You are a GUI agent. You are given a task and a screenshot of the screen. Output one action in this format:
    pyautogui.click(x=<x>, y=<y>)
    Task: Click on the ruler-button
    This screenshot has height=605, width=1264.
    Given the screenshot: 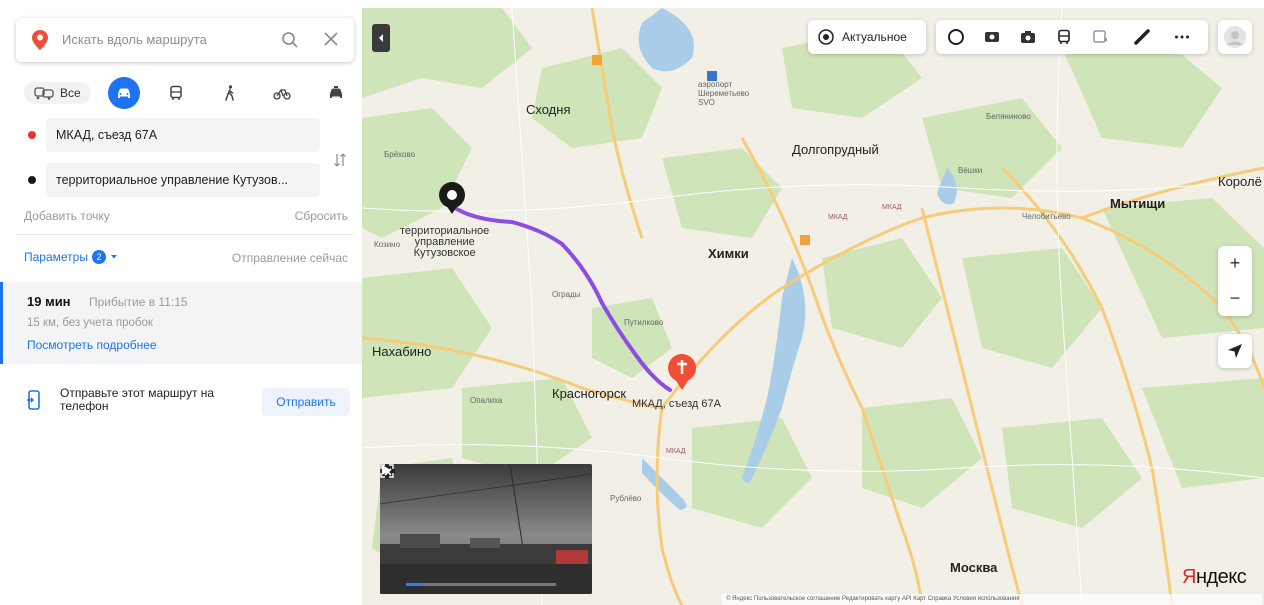 What is the action you would take?
    pyautogui.click(x=1142, y=37)
    